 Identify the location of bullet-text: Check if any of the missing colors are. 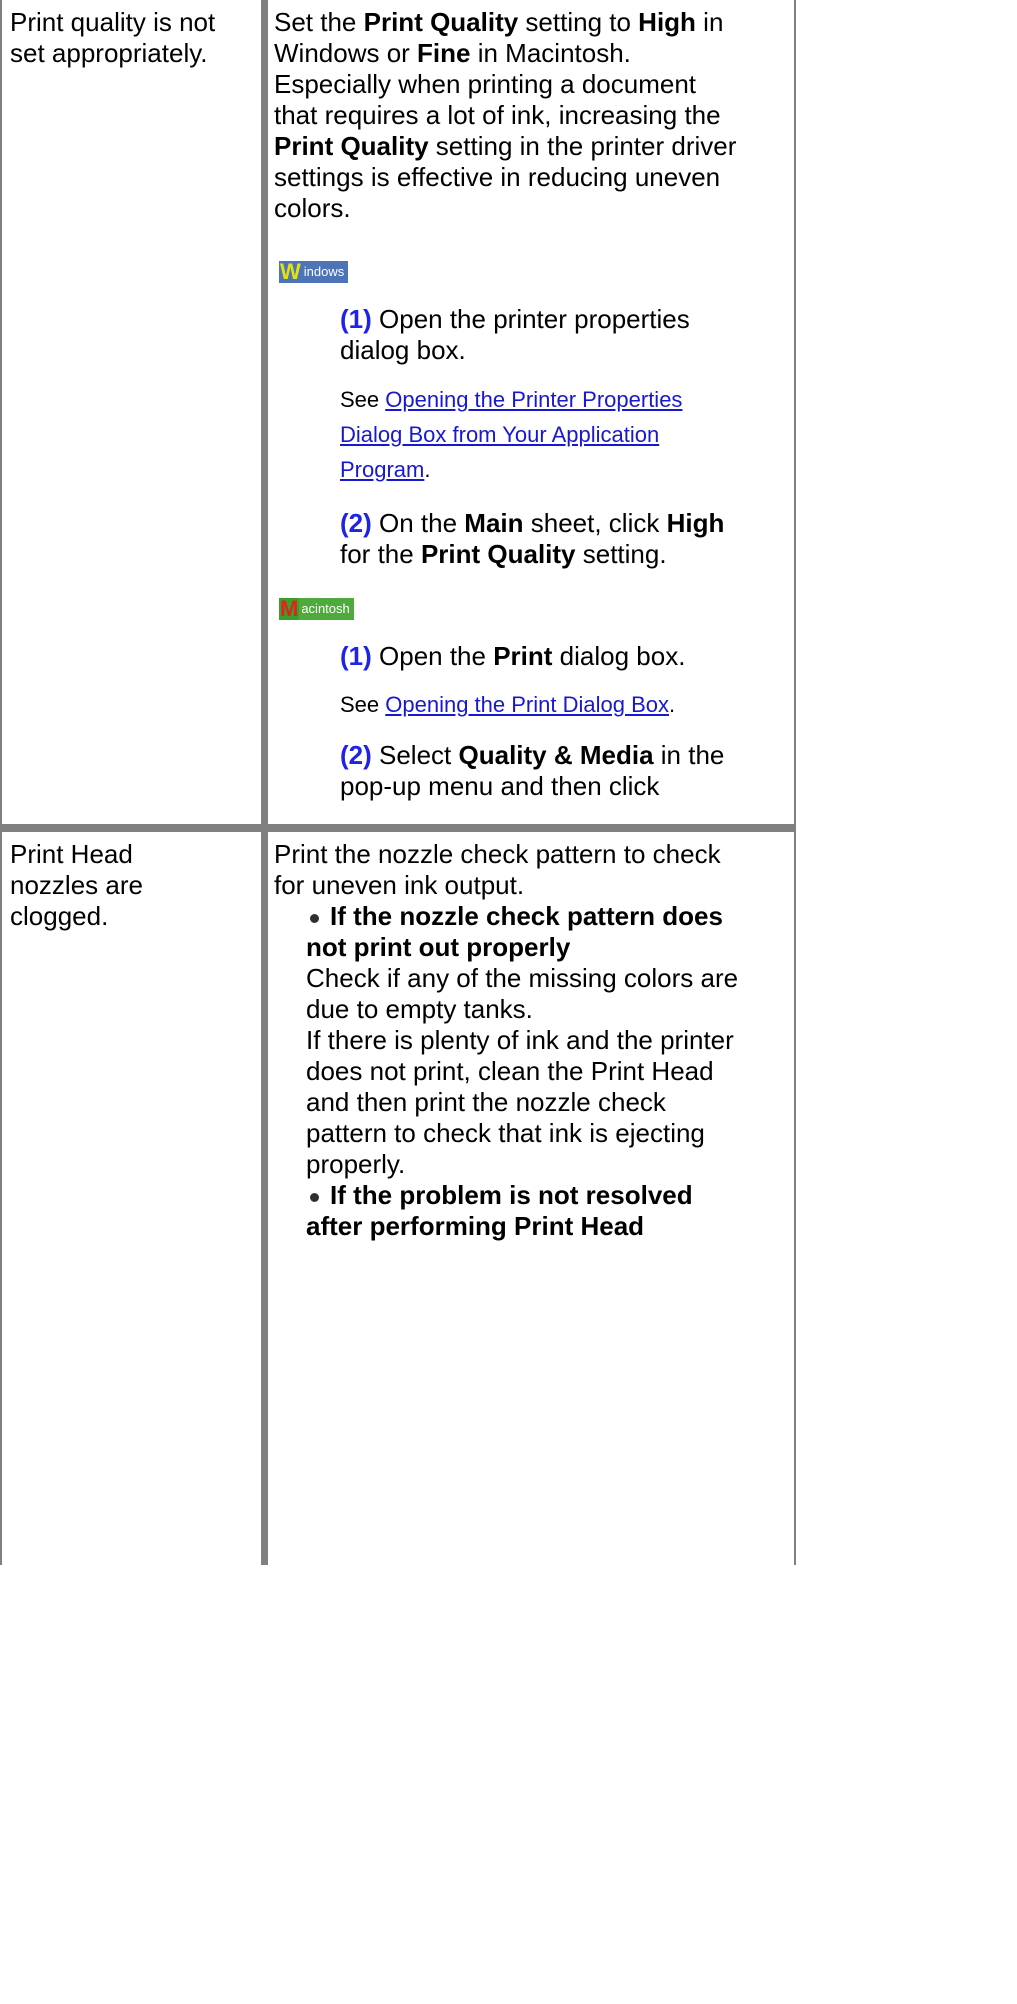
(522, 978).